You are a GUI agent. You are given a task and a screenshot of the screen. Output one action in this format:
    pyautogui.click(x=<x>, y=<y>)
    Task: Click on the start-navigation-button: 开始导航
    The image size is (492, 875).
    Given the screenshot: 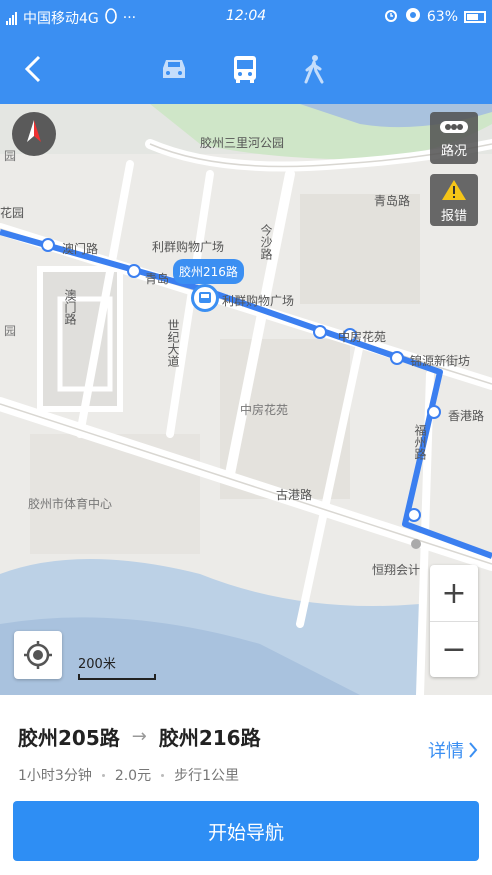 What is the action you would take?
    pyautogui.click(x=246, y=831)
    